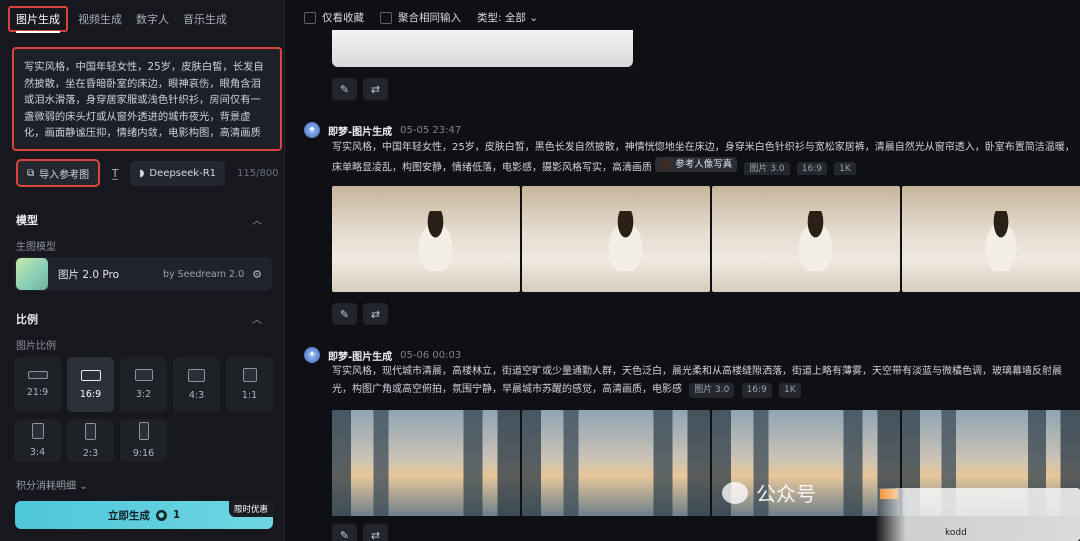 The image size is (1080, 541). Describe the element at coordinates (89, 274) in the screenshot. I see `model-name: 图片 2.0 Pro` at that location.